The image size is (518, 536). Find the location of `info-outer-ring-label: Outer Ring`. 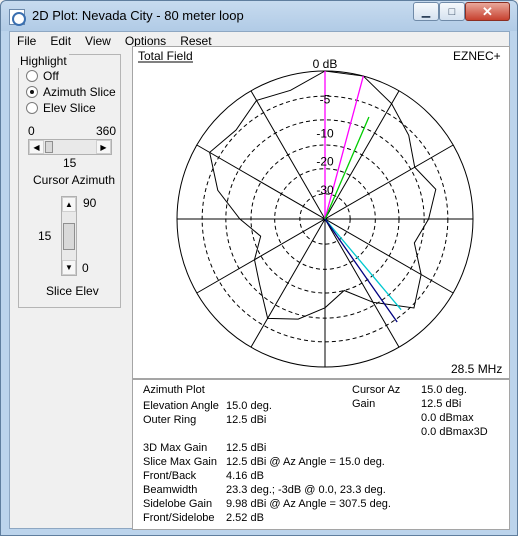

info-outer-ring-label: Outer Ring is located at coordinates (170, 420).